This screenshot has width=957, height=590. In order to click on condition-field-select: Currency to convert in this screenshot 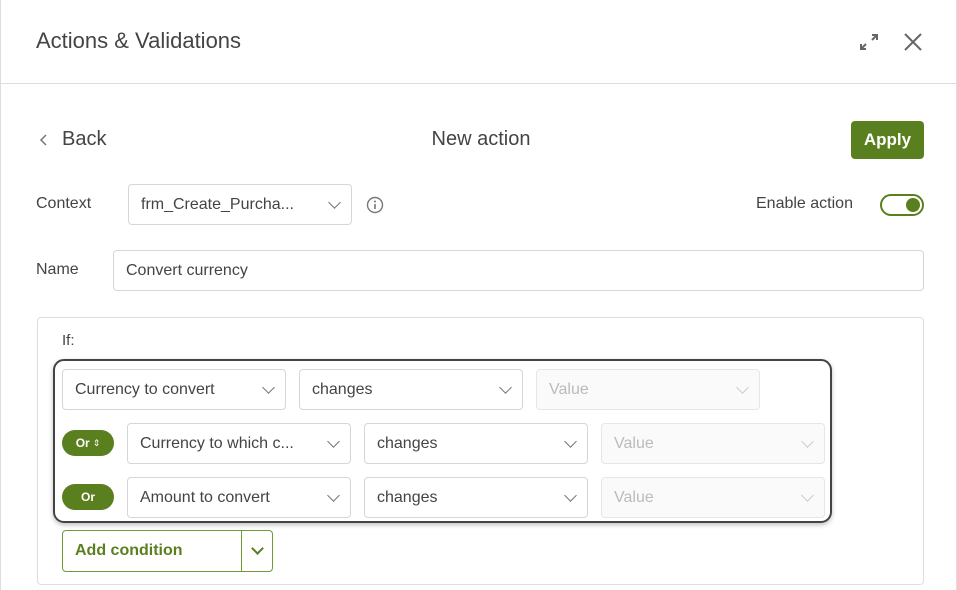, I will do `click(174, 389)`.